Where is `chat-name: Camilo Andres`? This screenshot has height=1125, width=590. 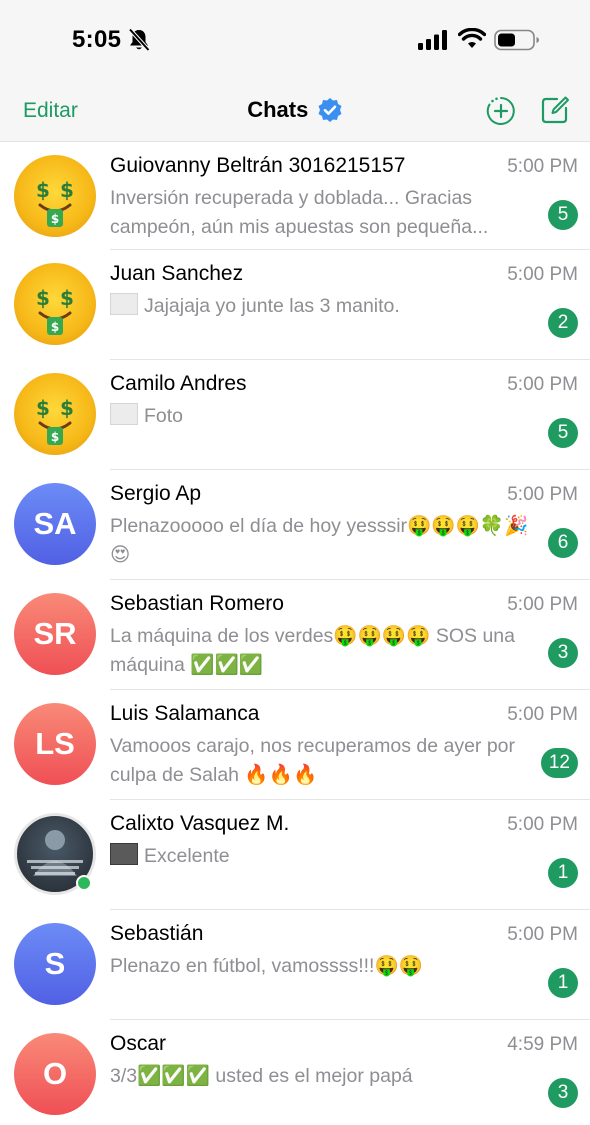 chat-name: Camilo Andres is located at coordinates (178, 383).